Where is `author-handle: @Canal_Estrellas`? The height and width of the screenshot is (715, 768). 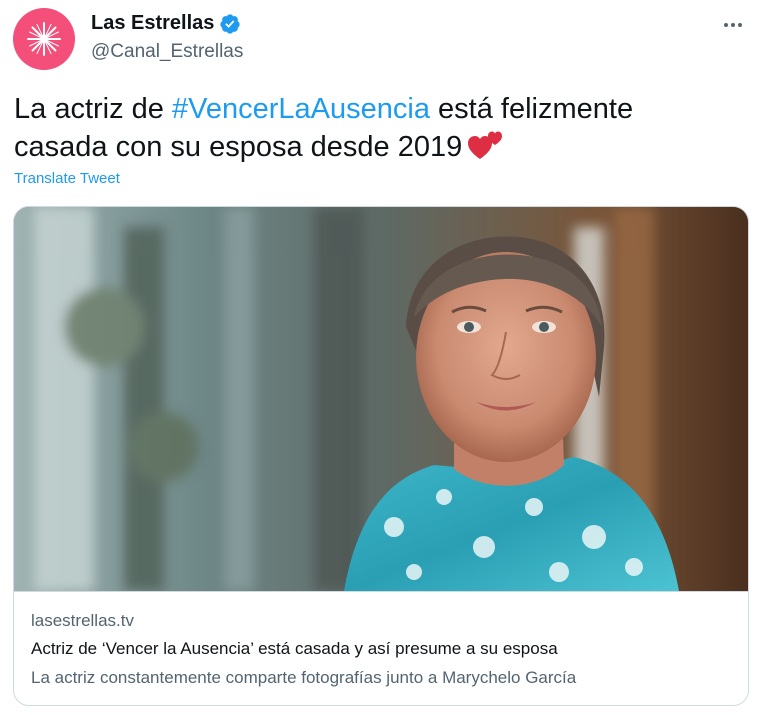 author-handle: @Canal_Estrellas is located at coordinates (167, 52).